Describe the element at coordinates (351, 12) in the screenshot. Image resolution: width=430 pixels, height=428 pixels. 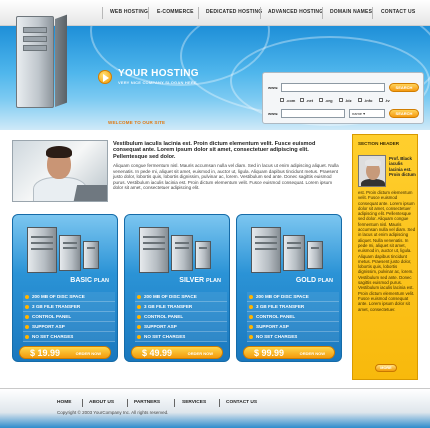
I see `nav-domain-names: DOMAIN NAMES` at that location.